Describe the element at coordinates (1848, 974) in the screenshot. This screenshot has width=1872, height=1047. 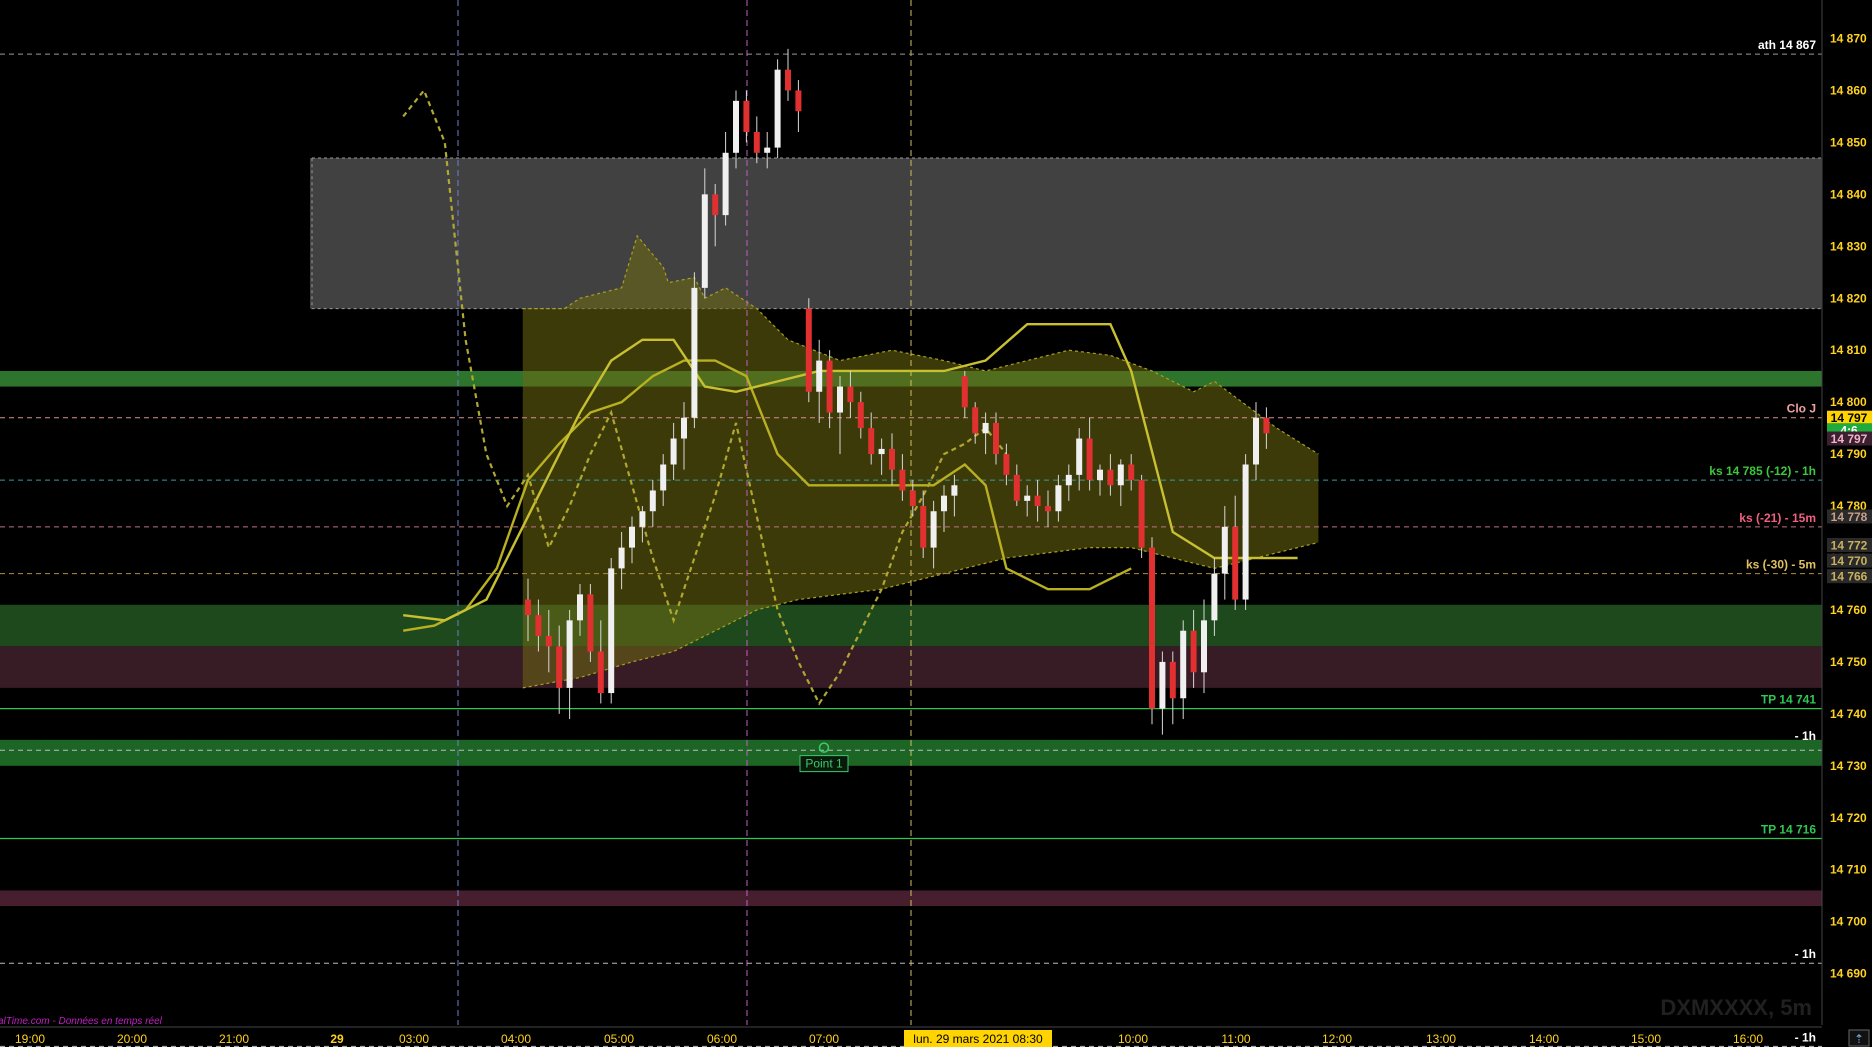
I see `price-tick-label: 14 690` at that location.